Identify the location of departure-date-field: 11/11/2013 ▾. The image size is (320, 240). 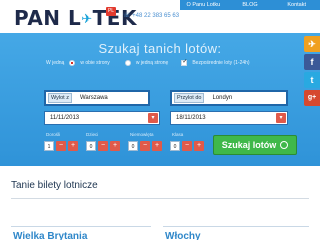
(102, 118).